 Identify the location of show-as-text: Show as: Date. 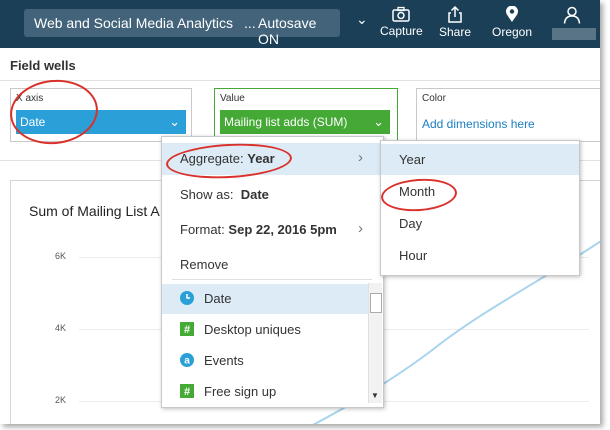
(224, 194).